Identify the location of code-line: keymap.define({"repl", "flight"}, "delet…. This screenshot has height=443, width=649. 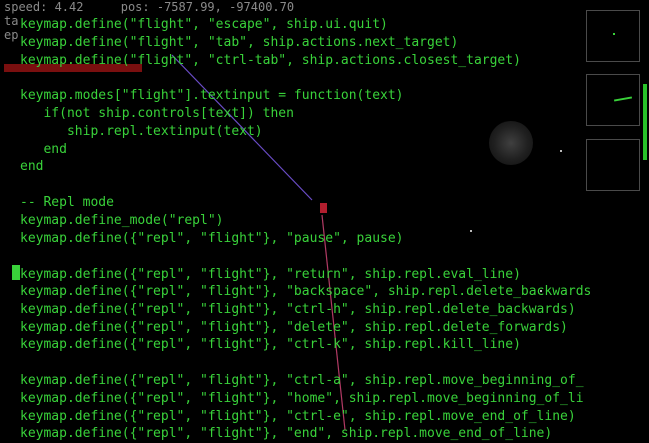
(330, 328).